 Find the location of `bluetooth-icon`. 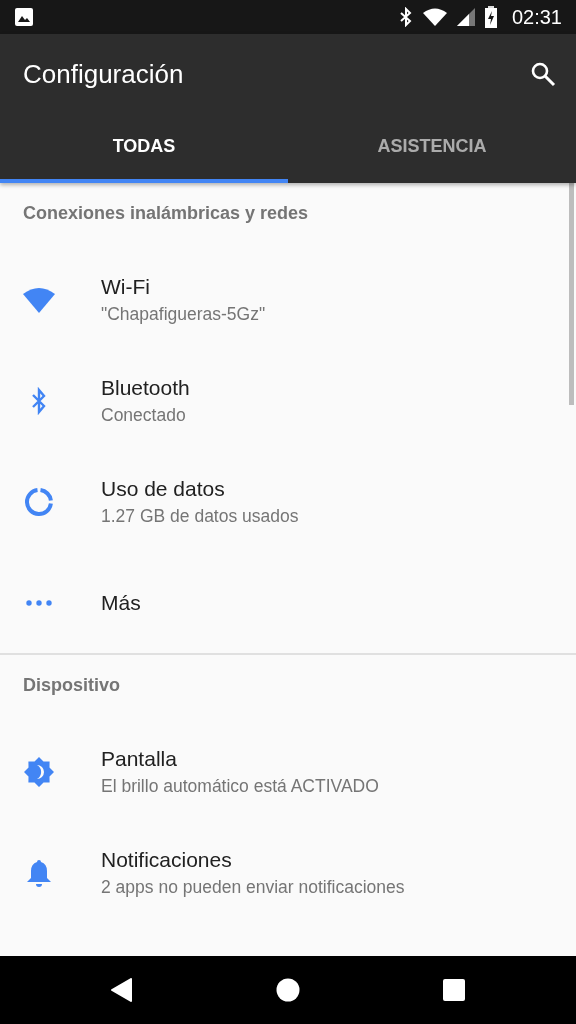

bluetooth-icon is located at coordinates (38, 400).